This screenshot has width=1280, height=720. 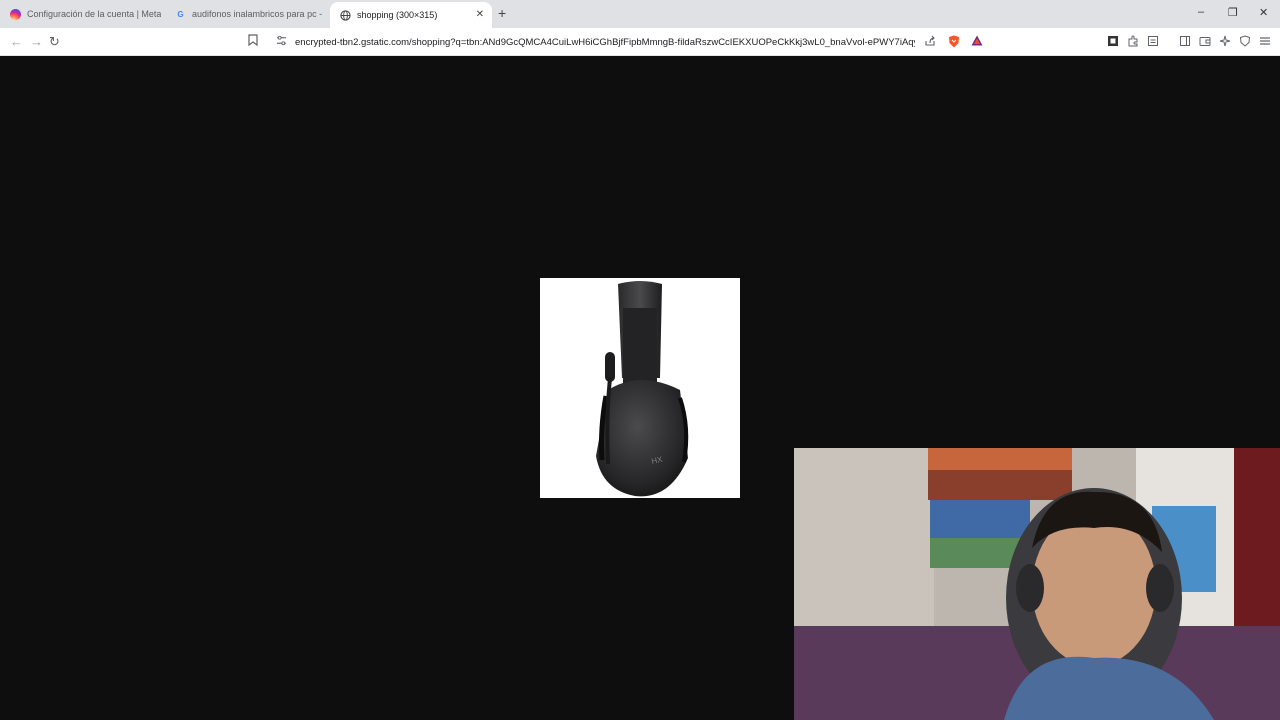 I want to click on brave-rewards-icon, so click(x=977, y=42).